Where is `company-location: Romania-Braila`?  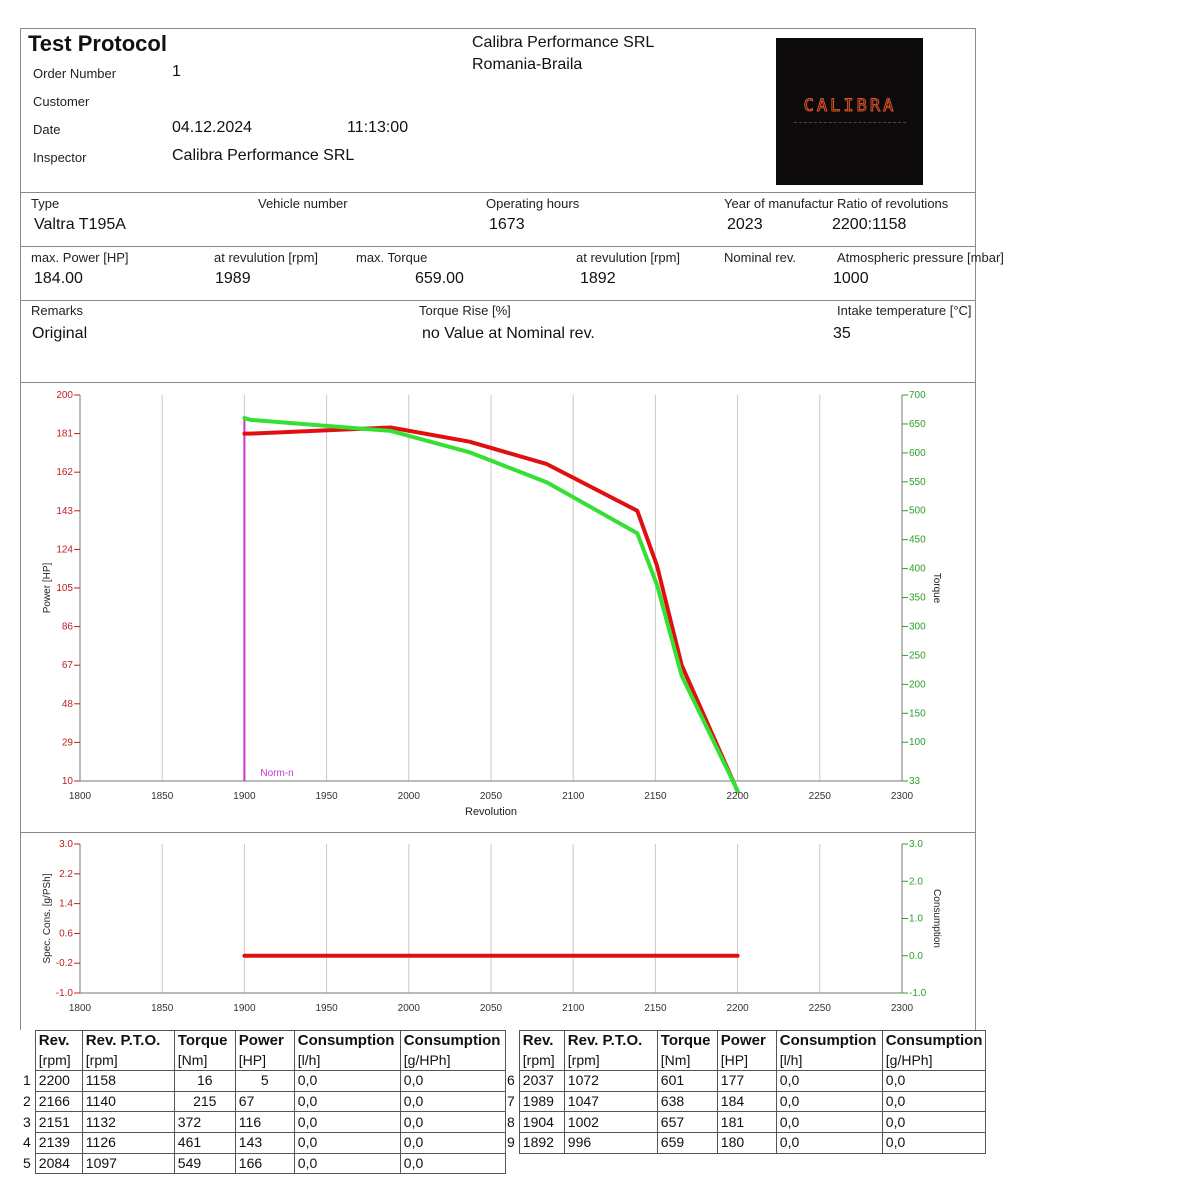 company-location: Romania-Braila is located at coordinates (527, 64).